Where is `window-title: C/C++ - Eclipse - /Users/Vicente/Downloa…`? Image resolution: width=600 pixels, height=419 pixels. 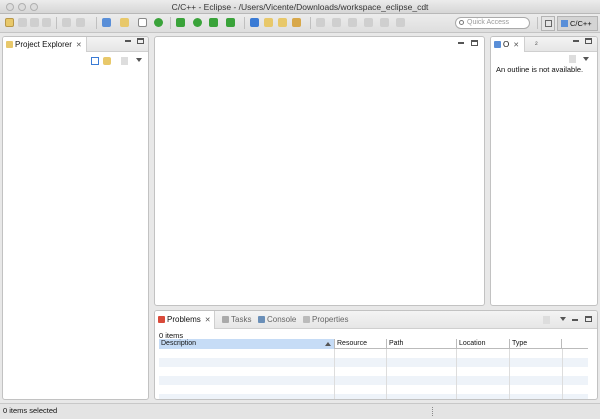
window-title: C/C++ - Eclipse - /Users/Vicente/Downloa… is located at coordinates (300, 7).